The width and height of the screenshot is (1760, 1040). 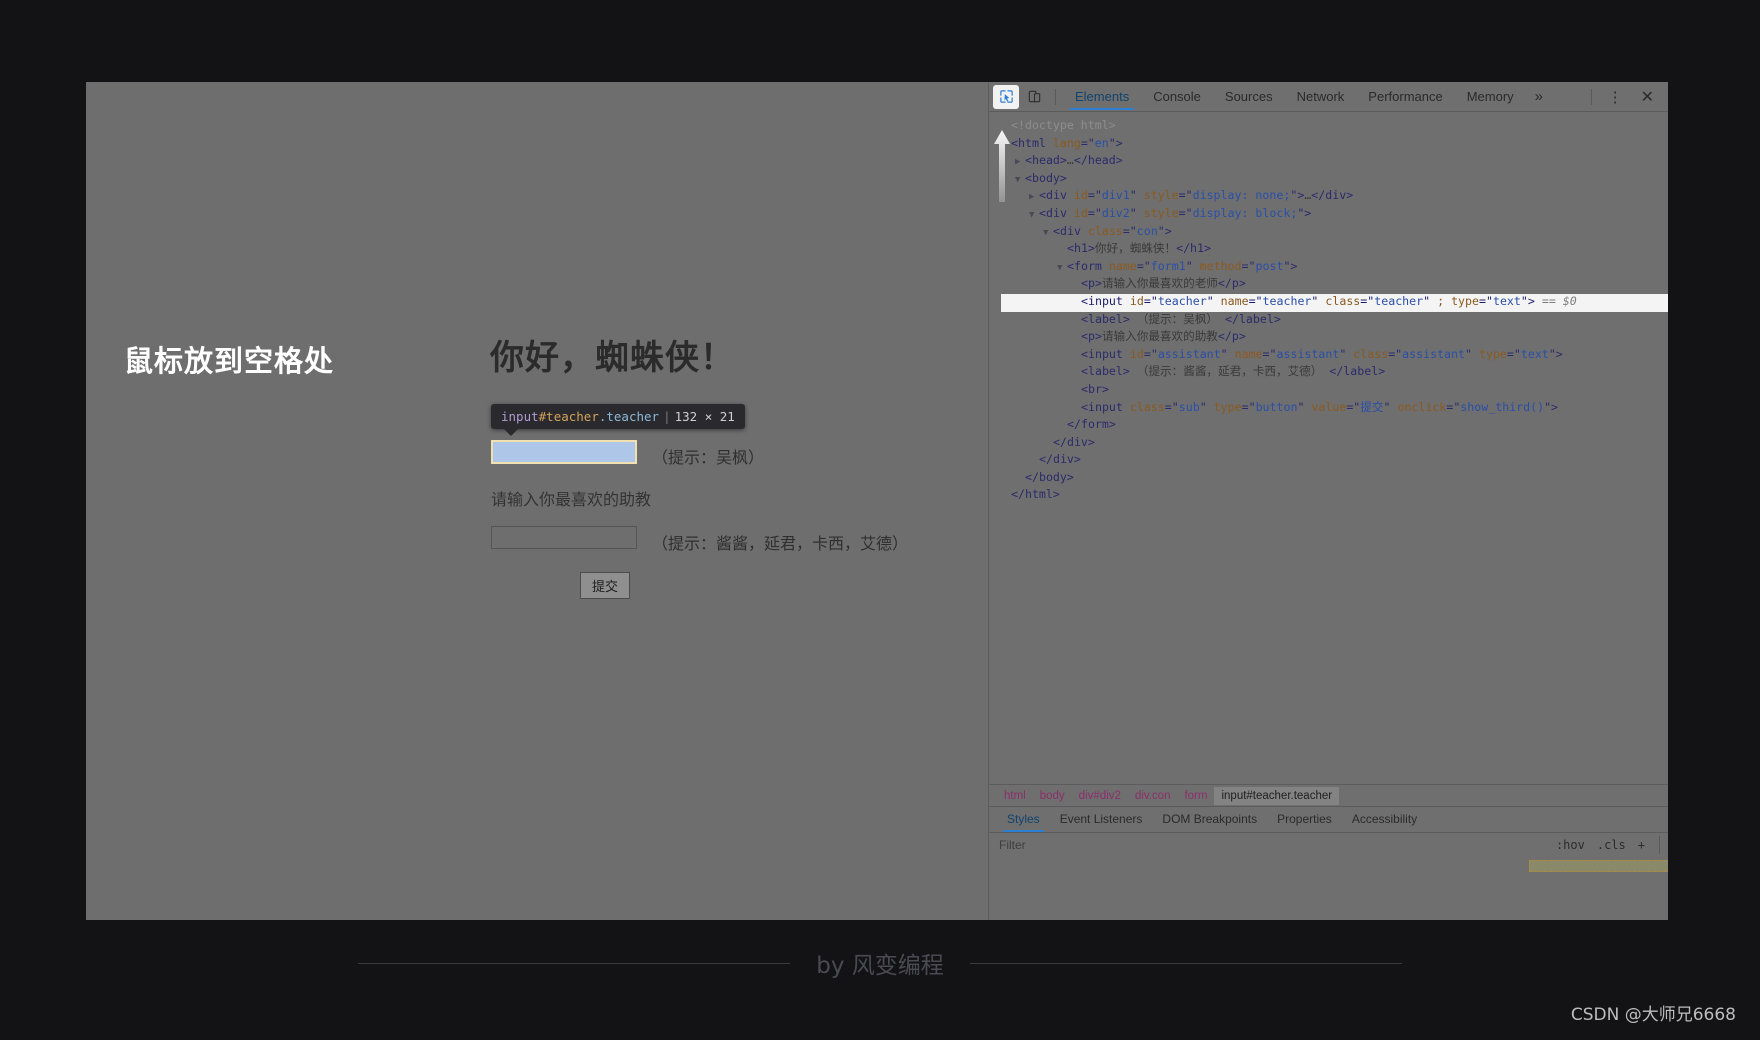 What do you see at coordinates (520, 416) in the screenshot?
I see `tooltip-tag-name: input` at bounding box center [520, 416].